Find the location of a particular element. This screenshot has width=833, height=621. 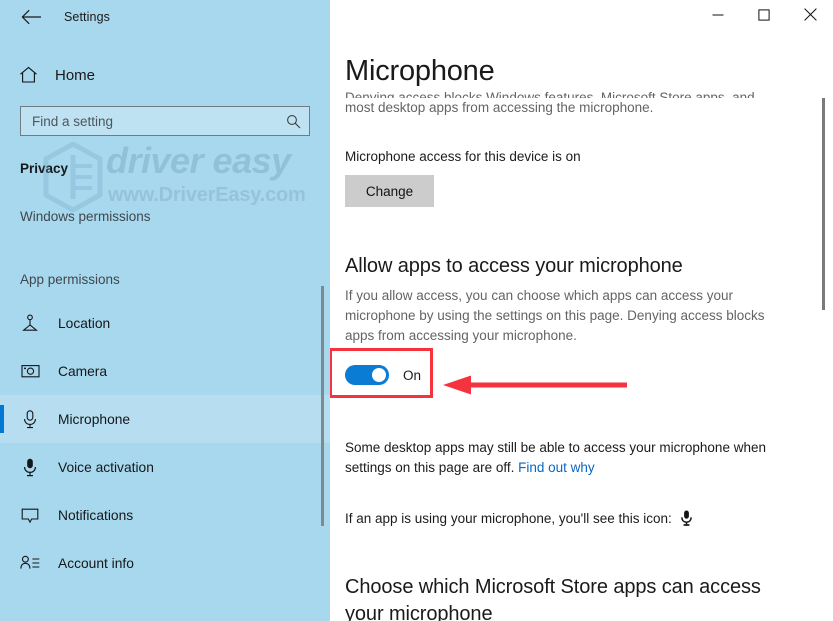

sidebar-item-notifications-label: Notifications is located at coordinates (96, 515).